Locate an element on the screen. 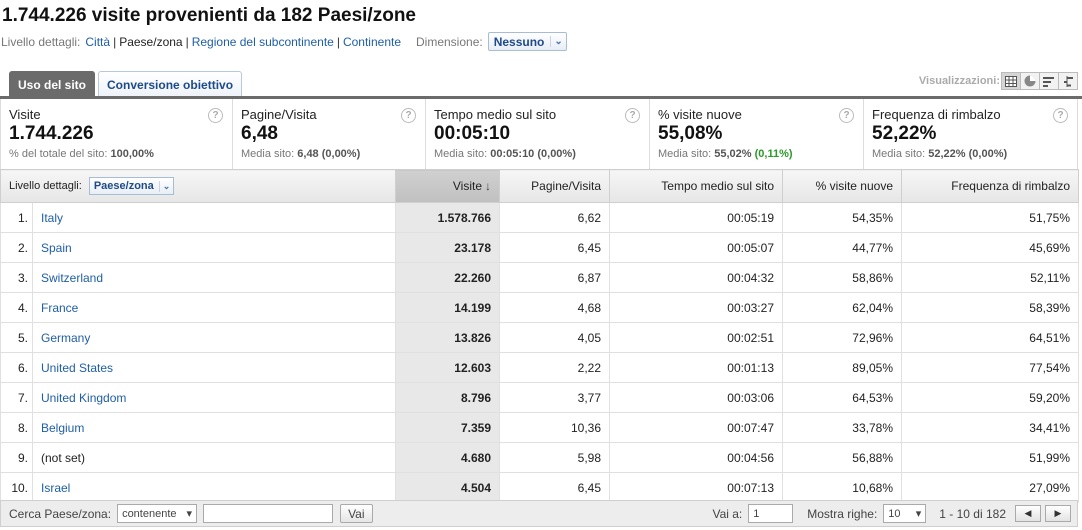 This screenshot has width=1082, height=530. tab-site-usage: Uso del sito is located at coordinates (52, 84).